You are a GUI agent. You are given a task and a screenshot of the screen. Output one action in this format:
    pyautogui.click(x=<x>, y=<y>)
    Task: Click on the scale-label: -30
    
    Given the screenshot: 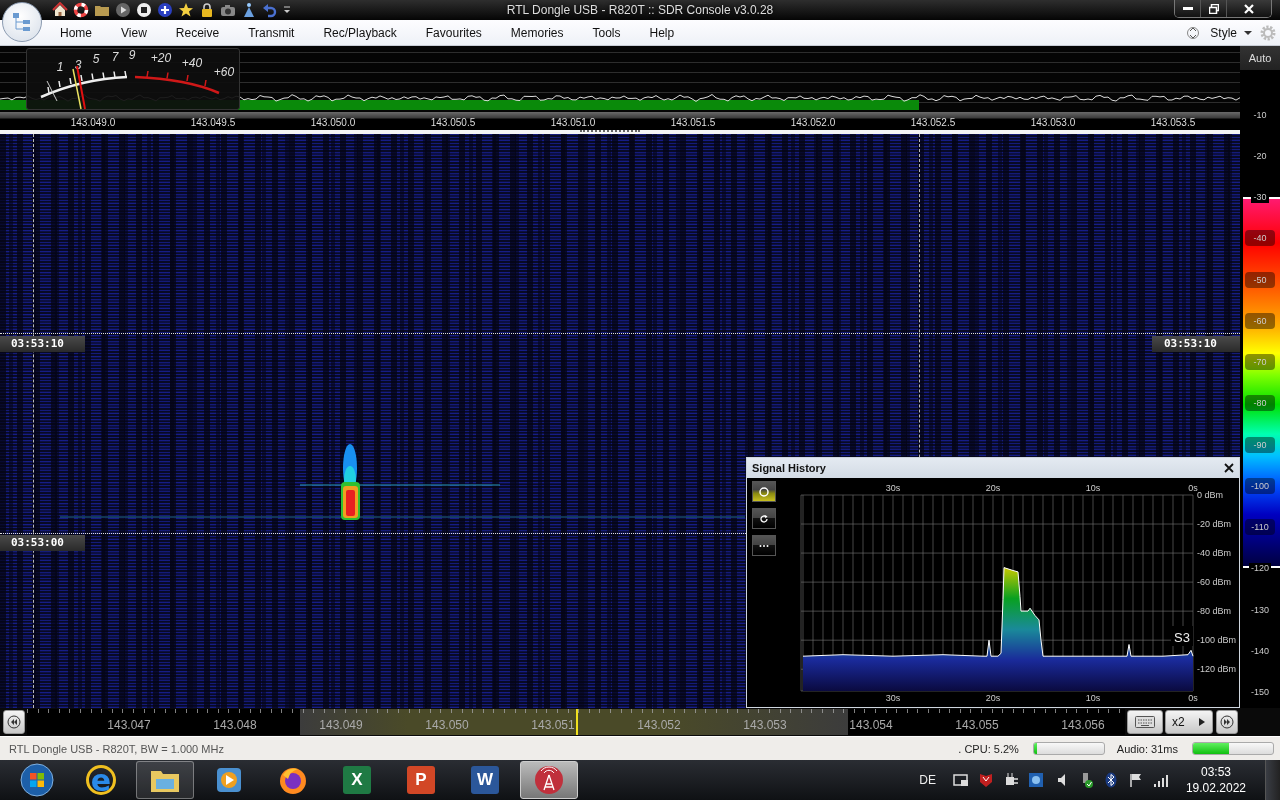 What is the action you would take?
    pyautogui.click(x=1260, y=197)
    